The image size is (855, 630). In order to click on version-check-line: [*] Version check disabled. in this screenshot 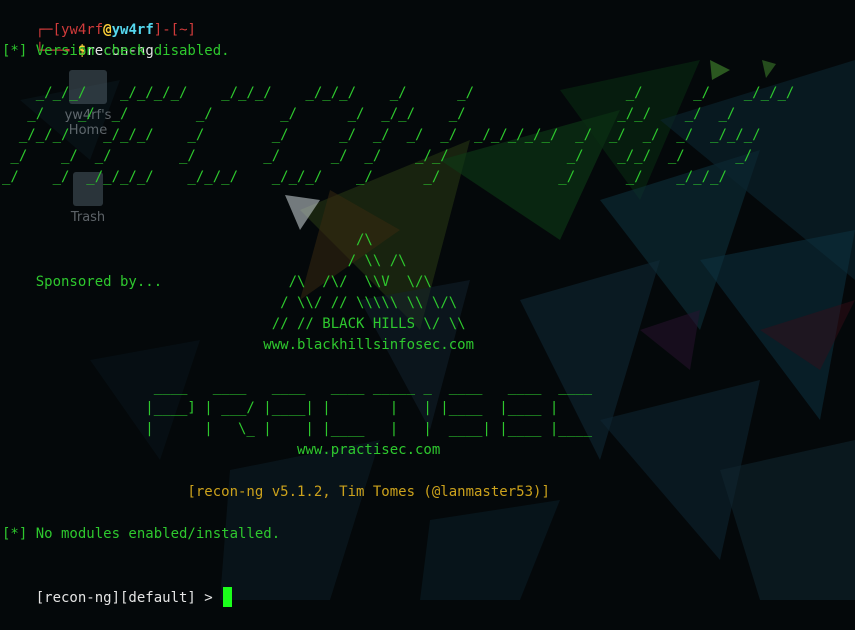, I will do `click(116, 51)`.